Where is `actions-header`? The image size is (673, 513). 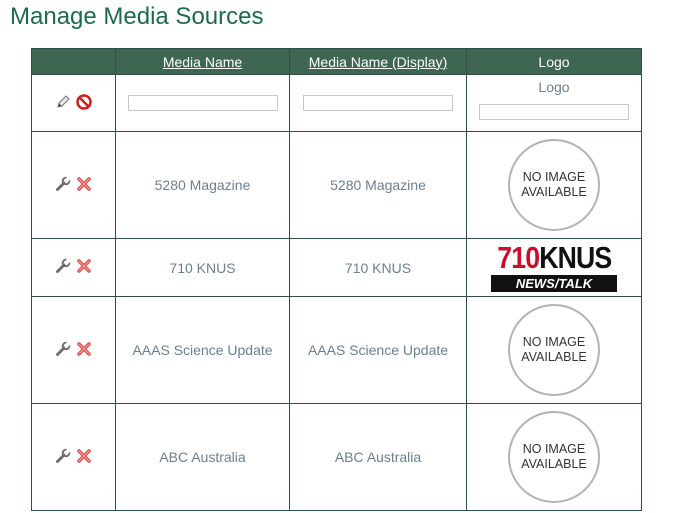
actions-header is located at coordinates (73, 61).